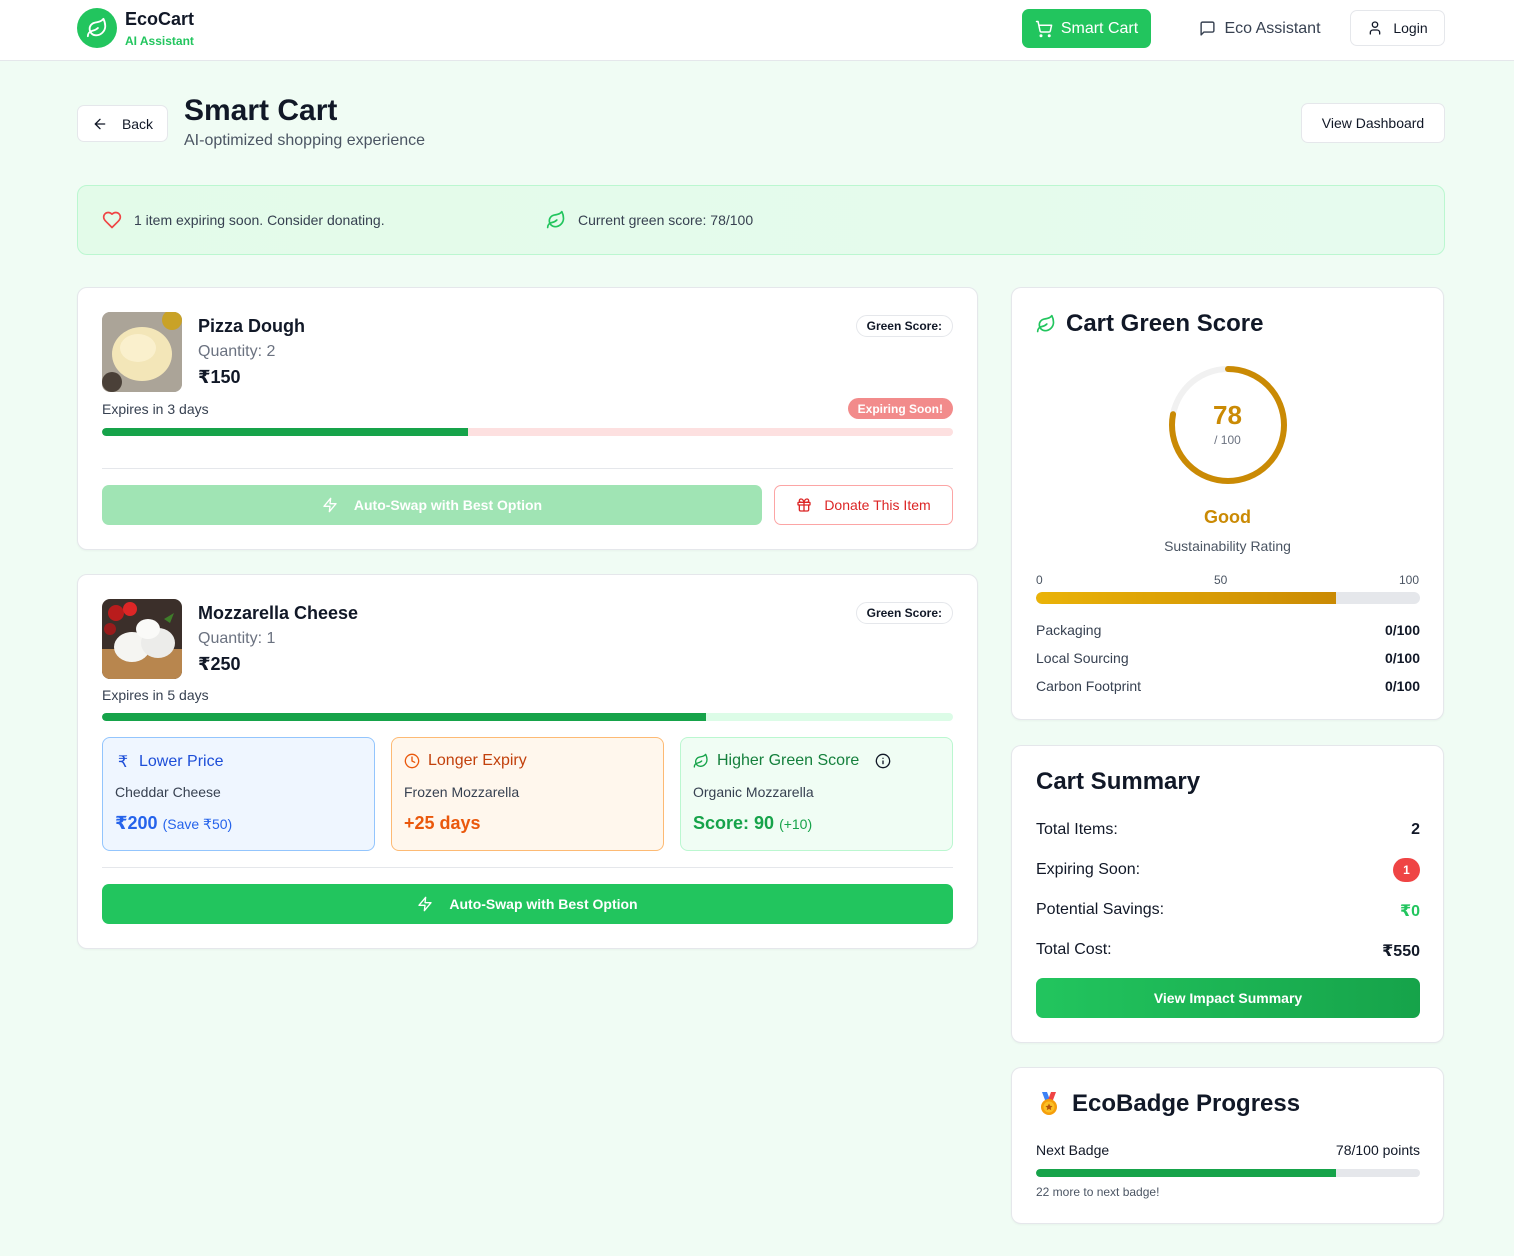 The width and height of the screenshot is (1514, 1256). I want to click on badge-points: 78/100 points, so click(1377, 1150).